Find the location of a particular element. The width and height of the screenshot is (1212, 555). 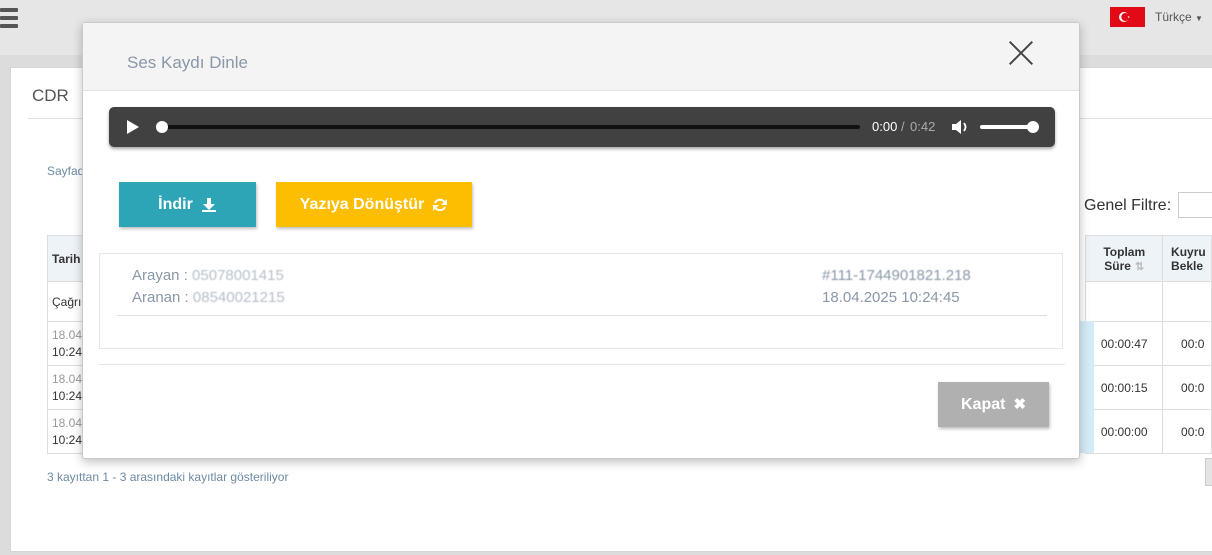

sort-icon: ⇅ is located at coordinates (1139, 266).